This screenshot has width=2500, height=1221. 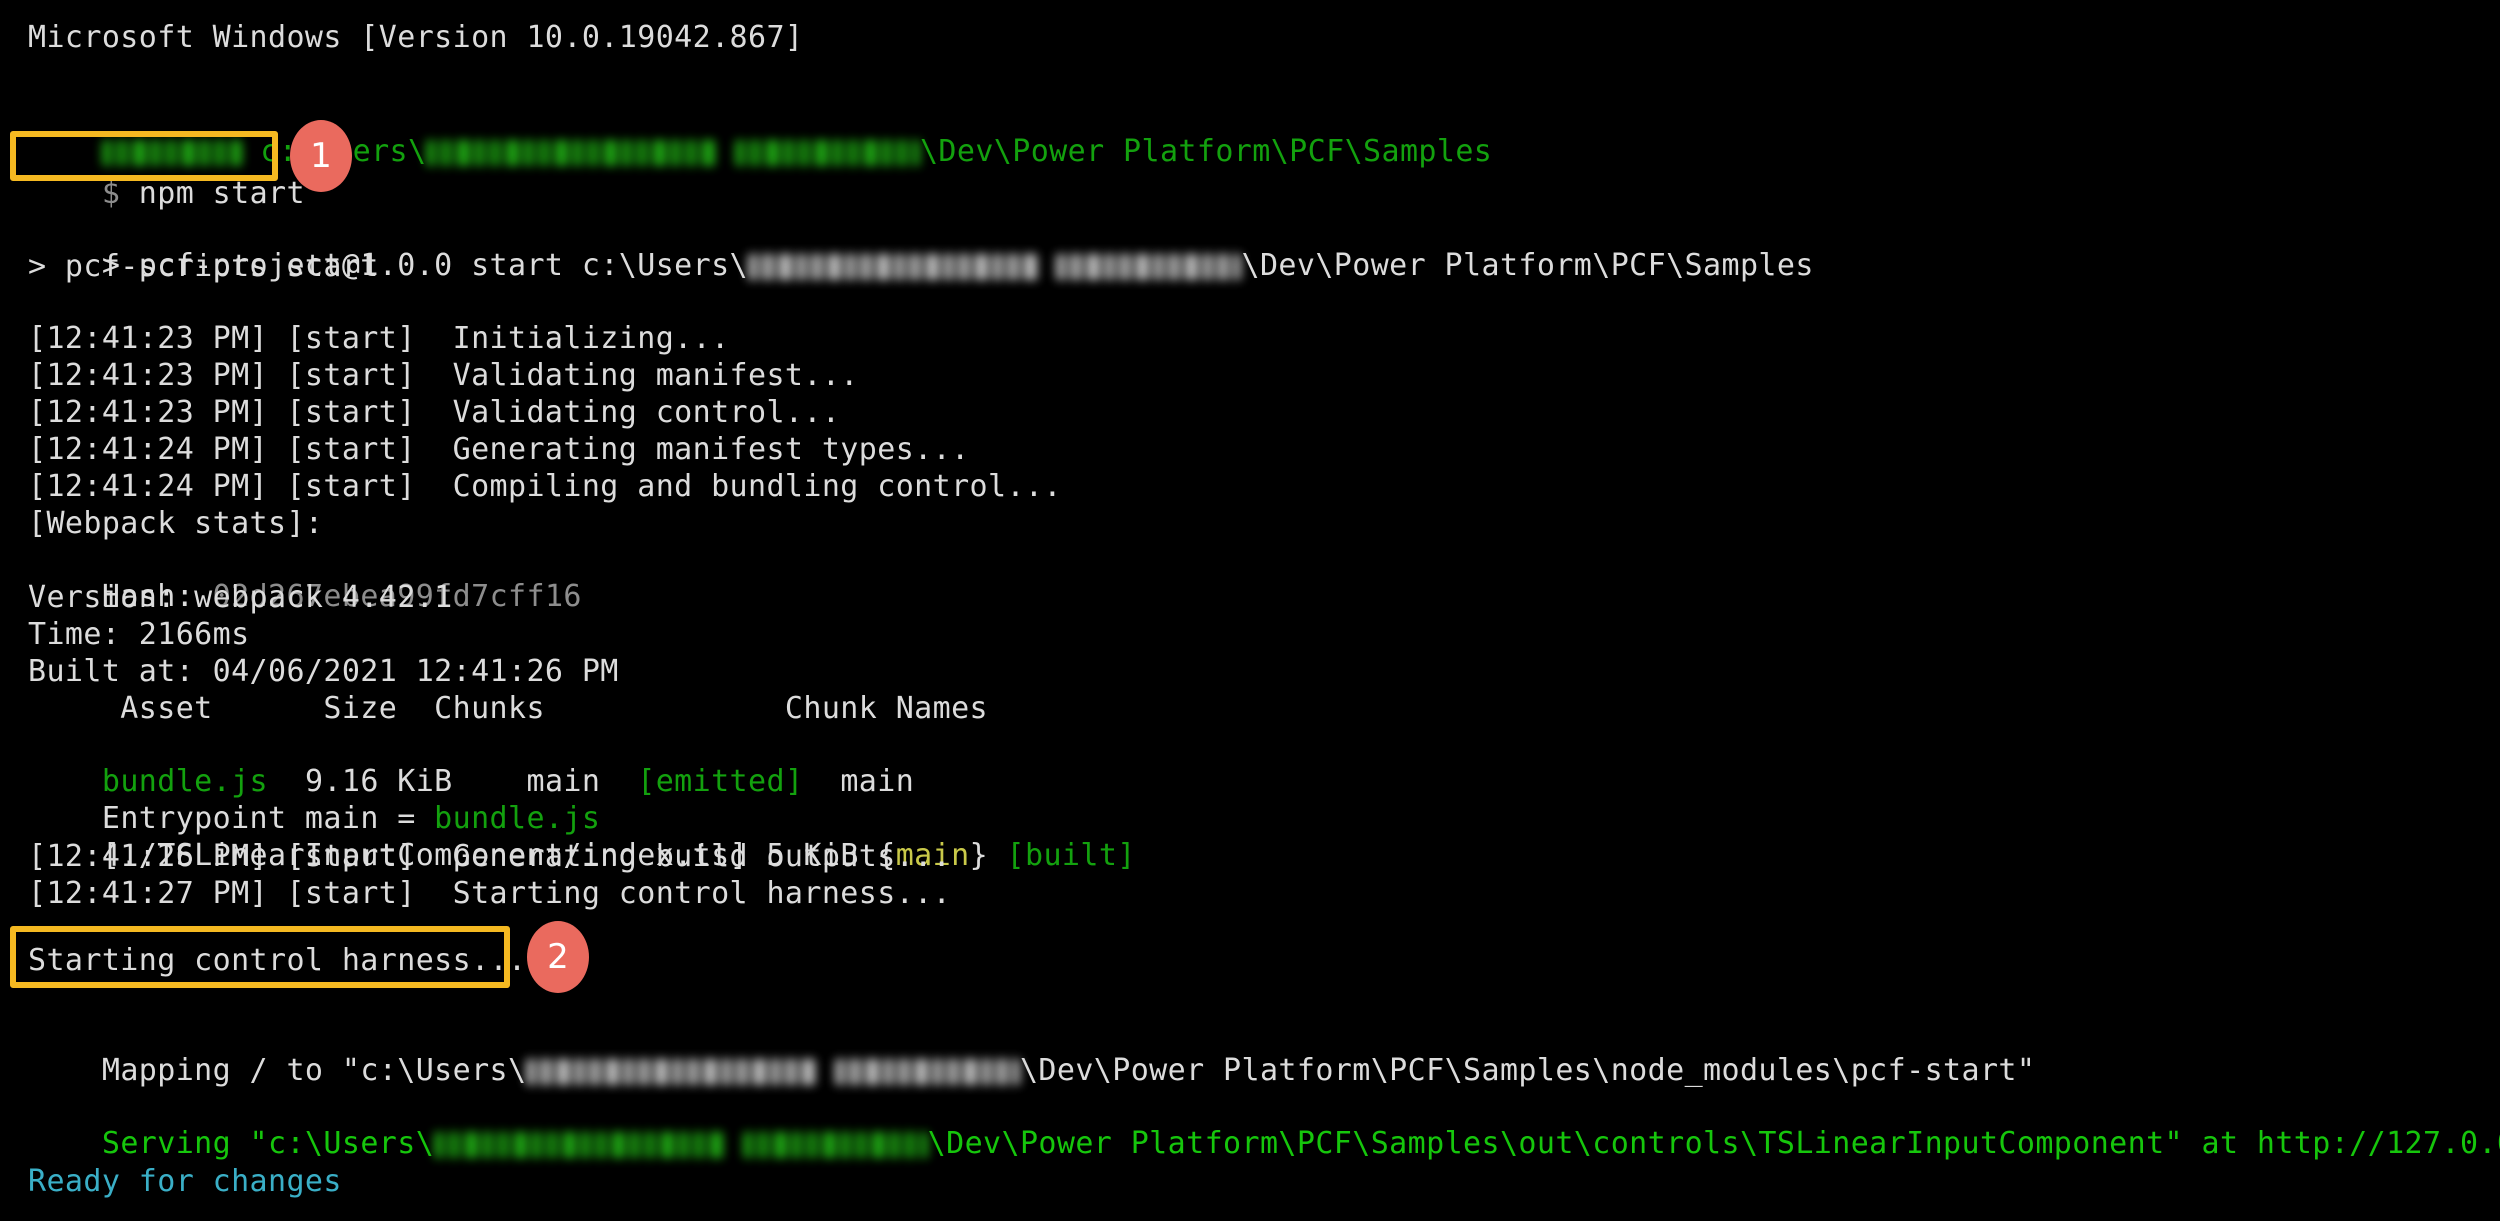 I want to click on asset-chunk-names: main, so click(x=859, y=781).